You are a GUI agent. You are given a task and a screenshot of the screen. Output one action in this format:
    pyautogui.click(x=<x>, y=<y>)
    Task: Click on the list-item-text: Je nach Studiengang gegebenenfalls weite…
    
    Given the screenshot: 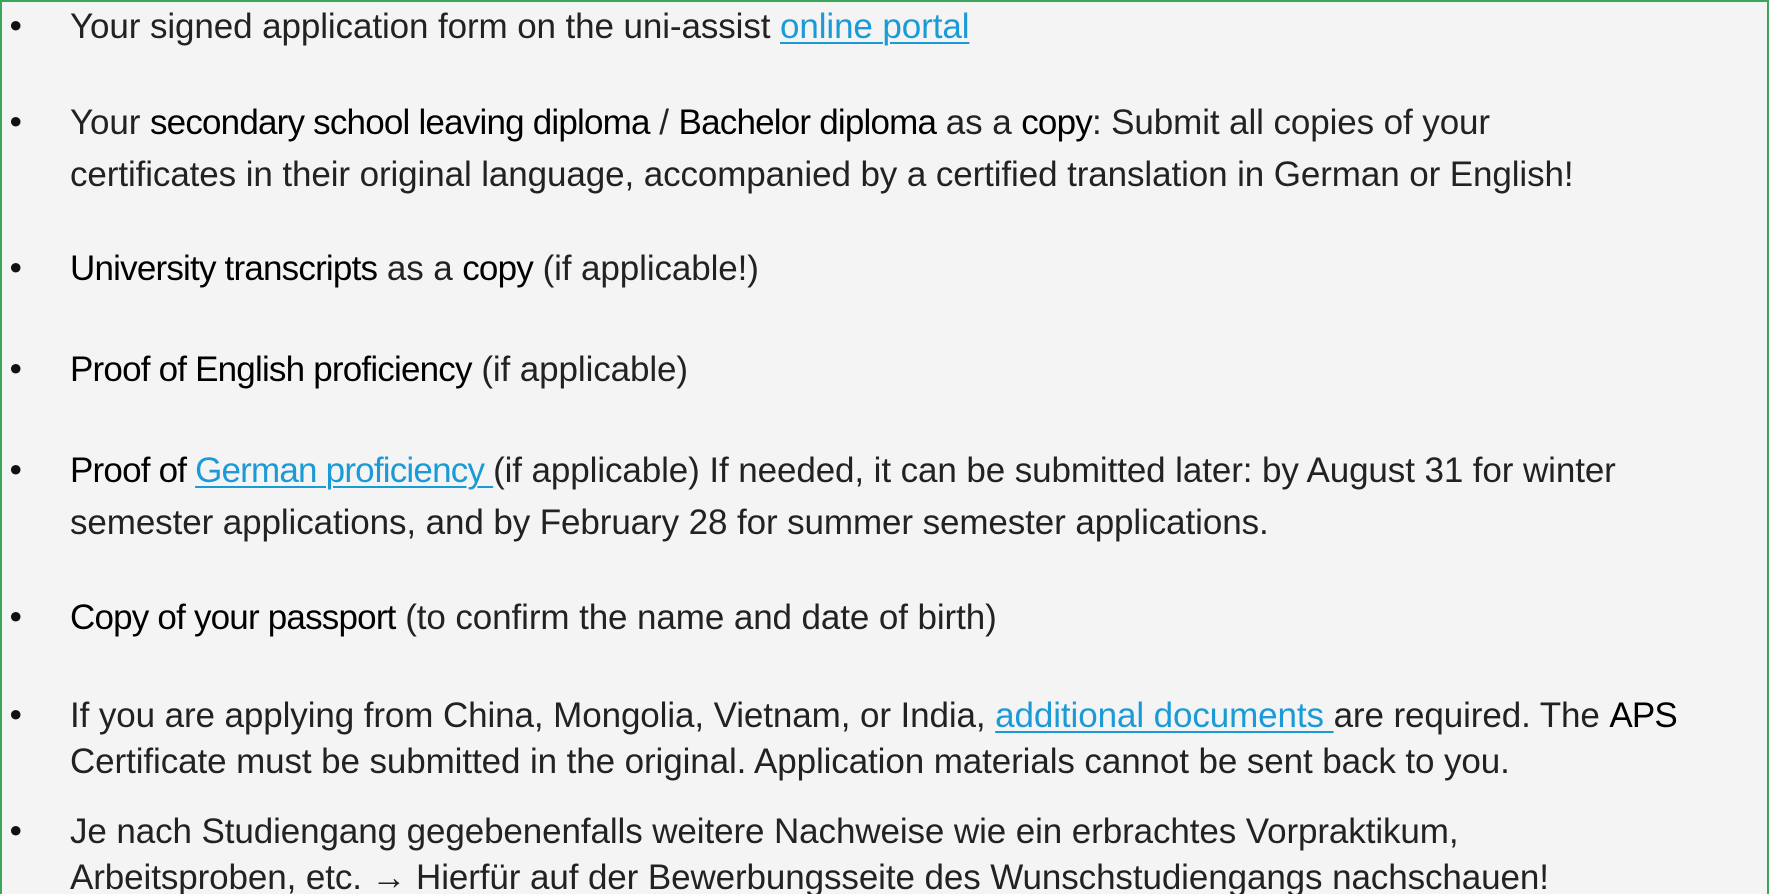 What is the action you would take?
    pyautogui.click(x=909, y=850)
    